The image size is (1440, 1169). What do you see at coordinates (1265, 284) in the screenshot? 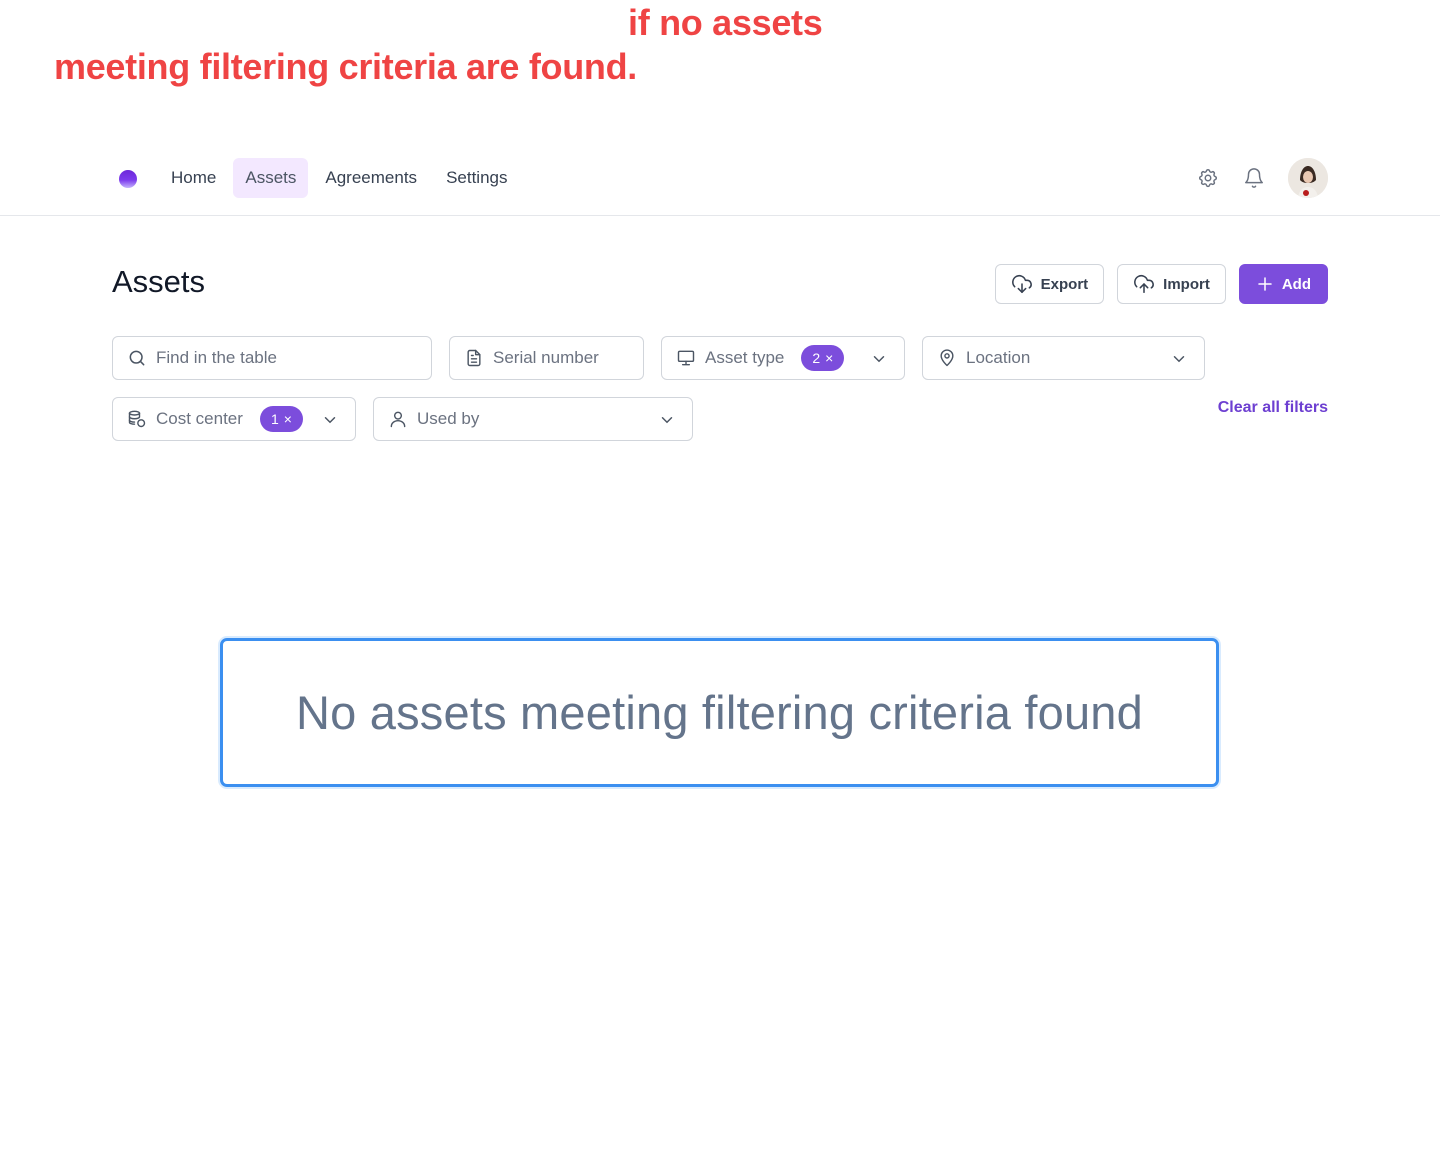
I see `plus-icon` at bounding box center [1265, 284].